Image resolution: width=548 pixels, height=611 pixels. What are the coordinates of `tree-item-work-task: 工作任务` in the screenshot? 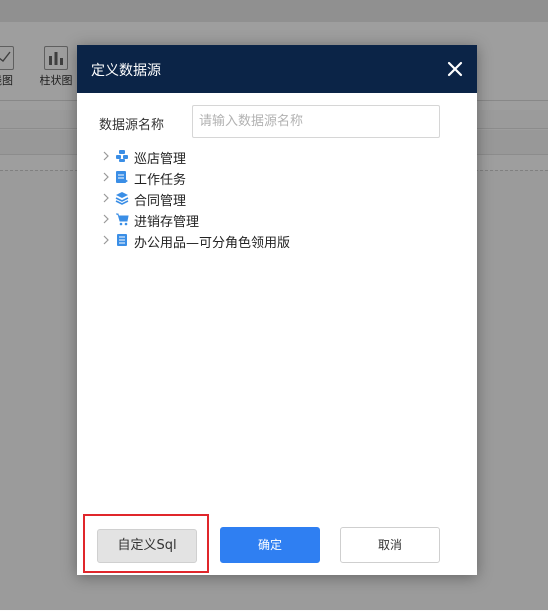 It's located at (251, 177).